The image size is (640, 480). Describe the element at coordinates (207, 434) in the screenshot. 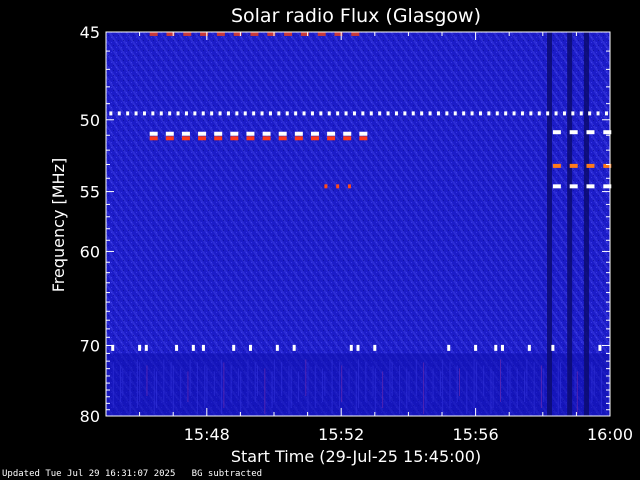

I see `x-tick-label: 15:48` at that location.